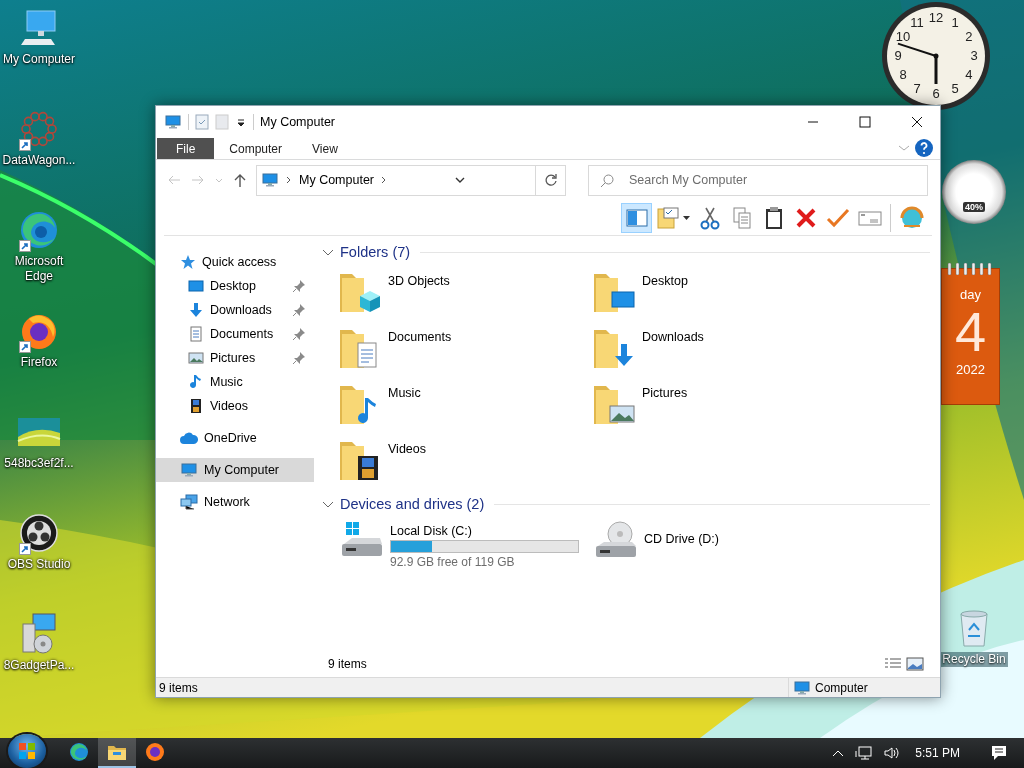  I want to click on checkmark-icon, so click(837, 217).